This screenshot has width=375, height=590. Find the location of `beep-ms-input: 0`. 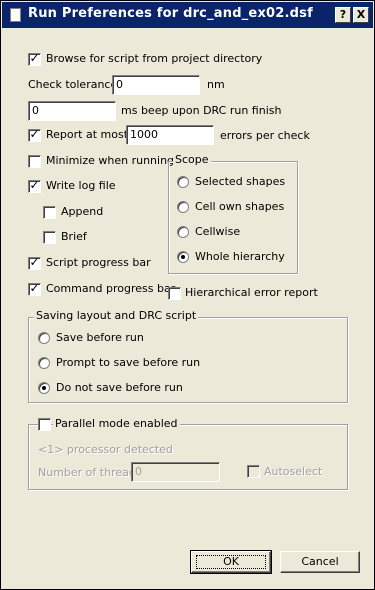

beep-ms-input: 0 is located at coordinates (72, 111).